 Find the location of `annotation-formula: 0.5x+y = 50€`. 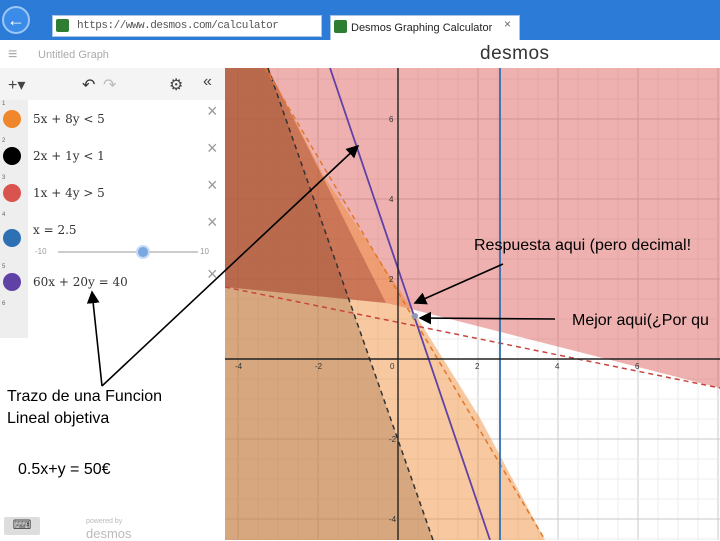

annotation-formula: 0.5x+y = 50€ is located at coordinates (64, 469).